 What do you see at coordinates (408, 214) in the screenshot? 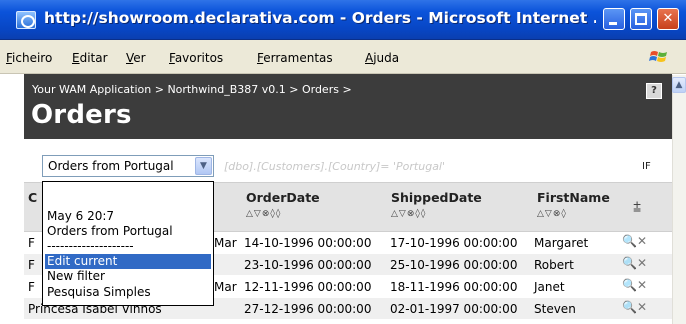
I see `shippeddate-sort-icons: △▽⊗◊◊` at bounding box center [408, 214].